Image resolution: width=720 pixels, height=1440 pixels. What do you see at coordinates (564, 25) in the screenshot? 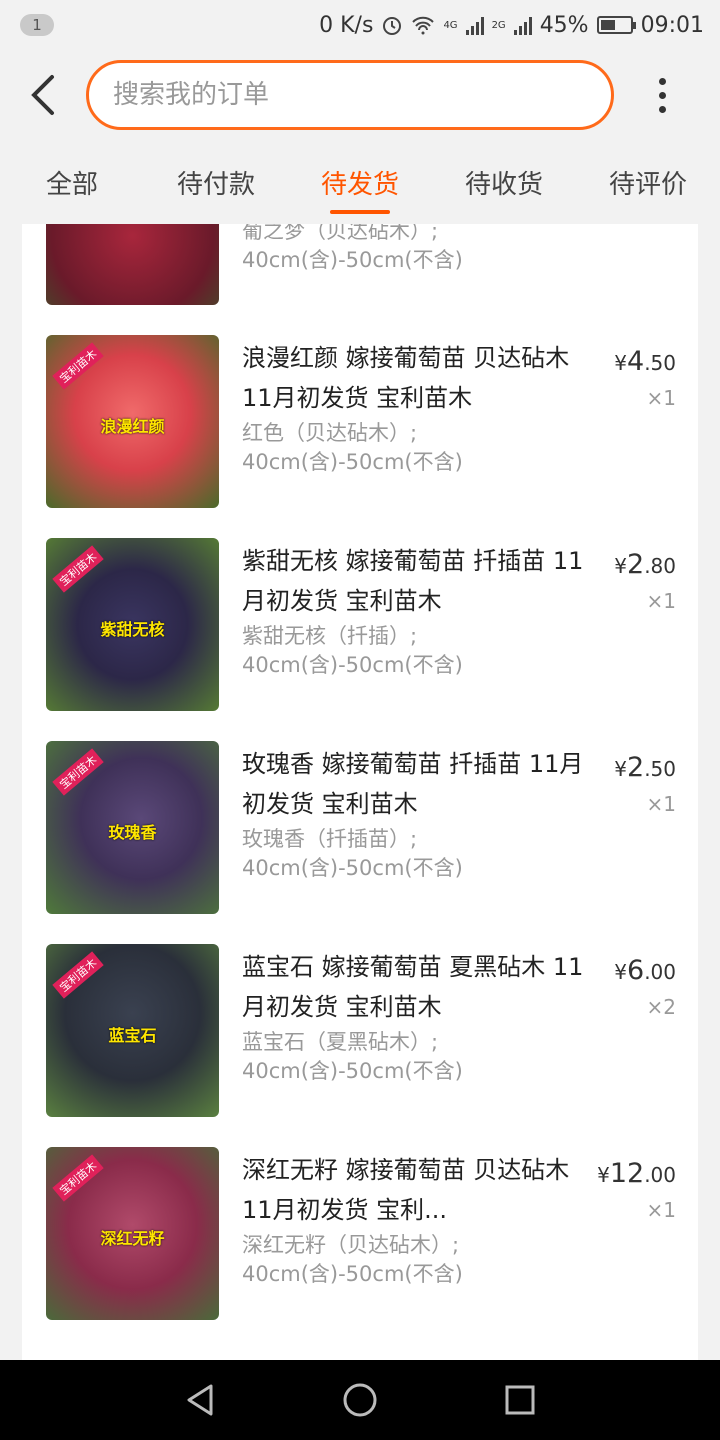
I see `battery-percent: 45%` at bounding box center [564, 25].